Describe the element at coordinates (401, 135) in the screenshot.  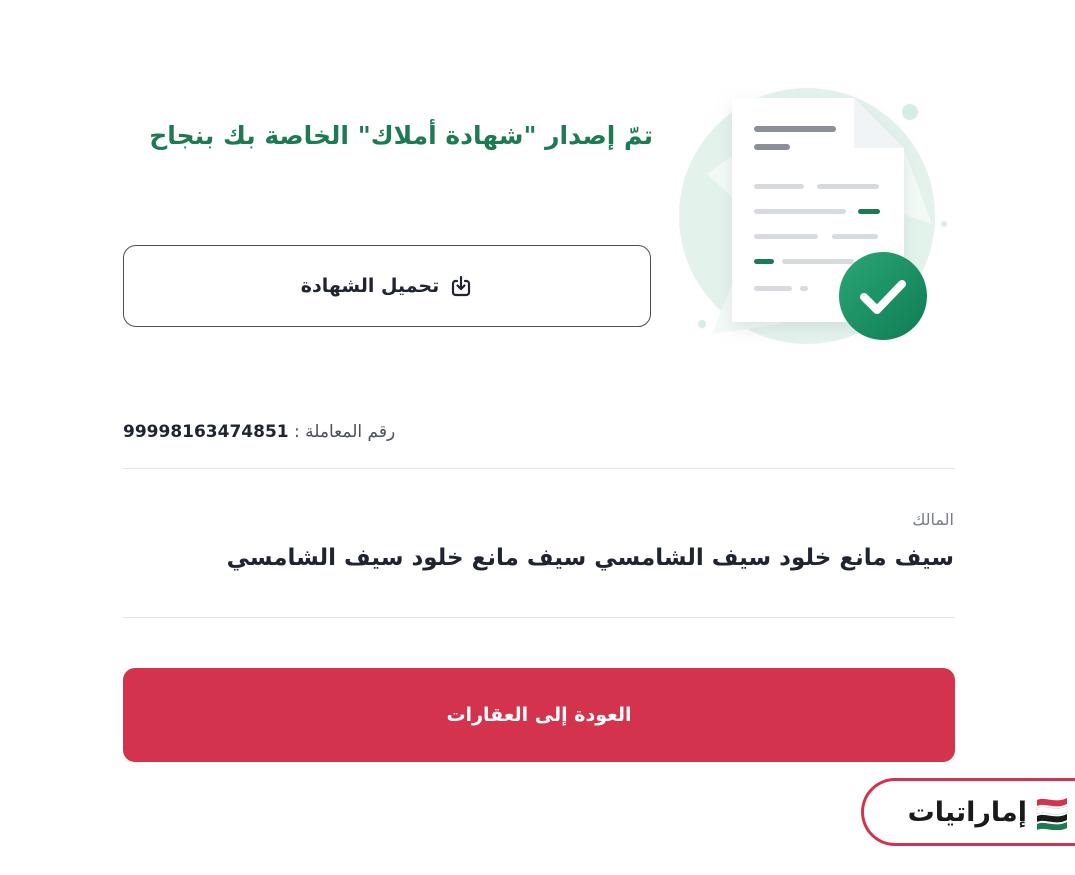
I see `success-title: تمّ إصدار "شهادة أملاك" الخاصة بك بنجاح` at that location.